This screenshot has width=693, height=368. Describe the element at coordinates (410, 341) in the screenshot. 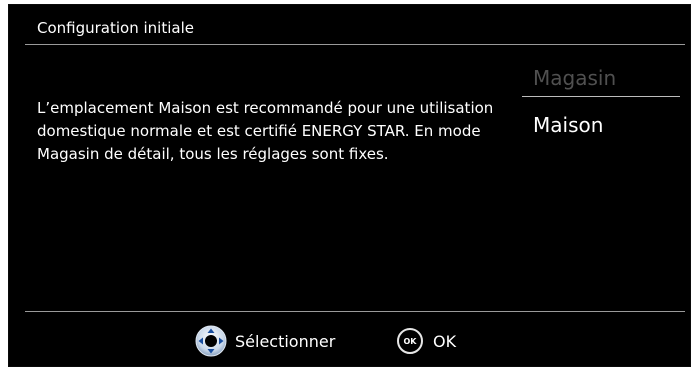

I see `ok-button-icon: OK` at that location.